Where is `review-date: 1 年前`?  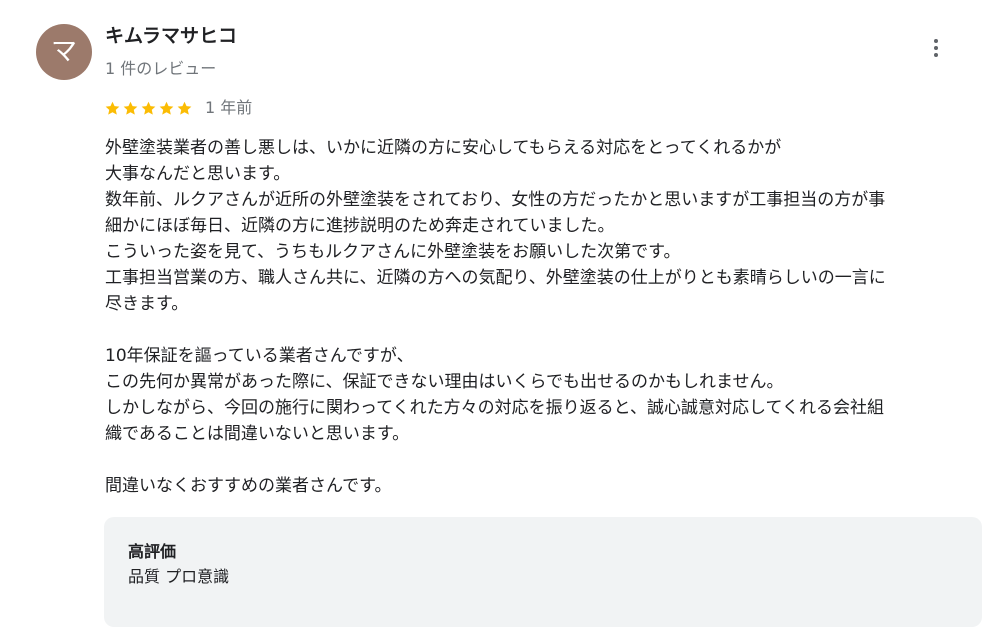
review-date: 1 年前 is located at coordinates (229, 107).